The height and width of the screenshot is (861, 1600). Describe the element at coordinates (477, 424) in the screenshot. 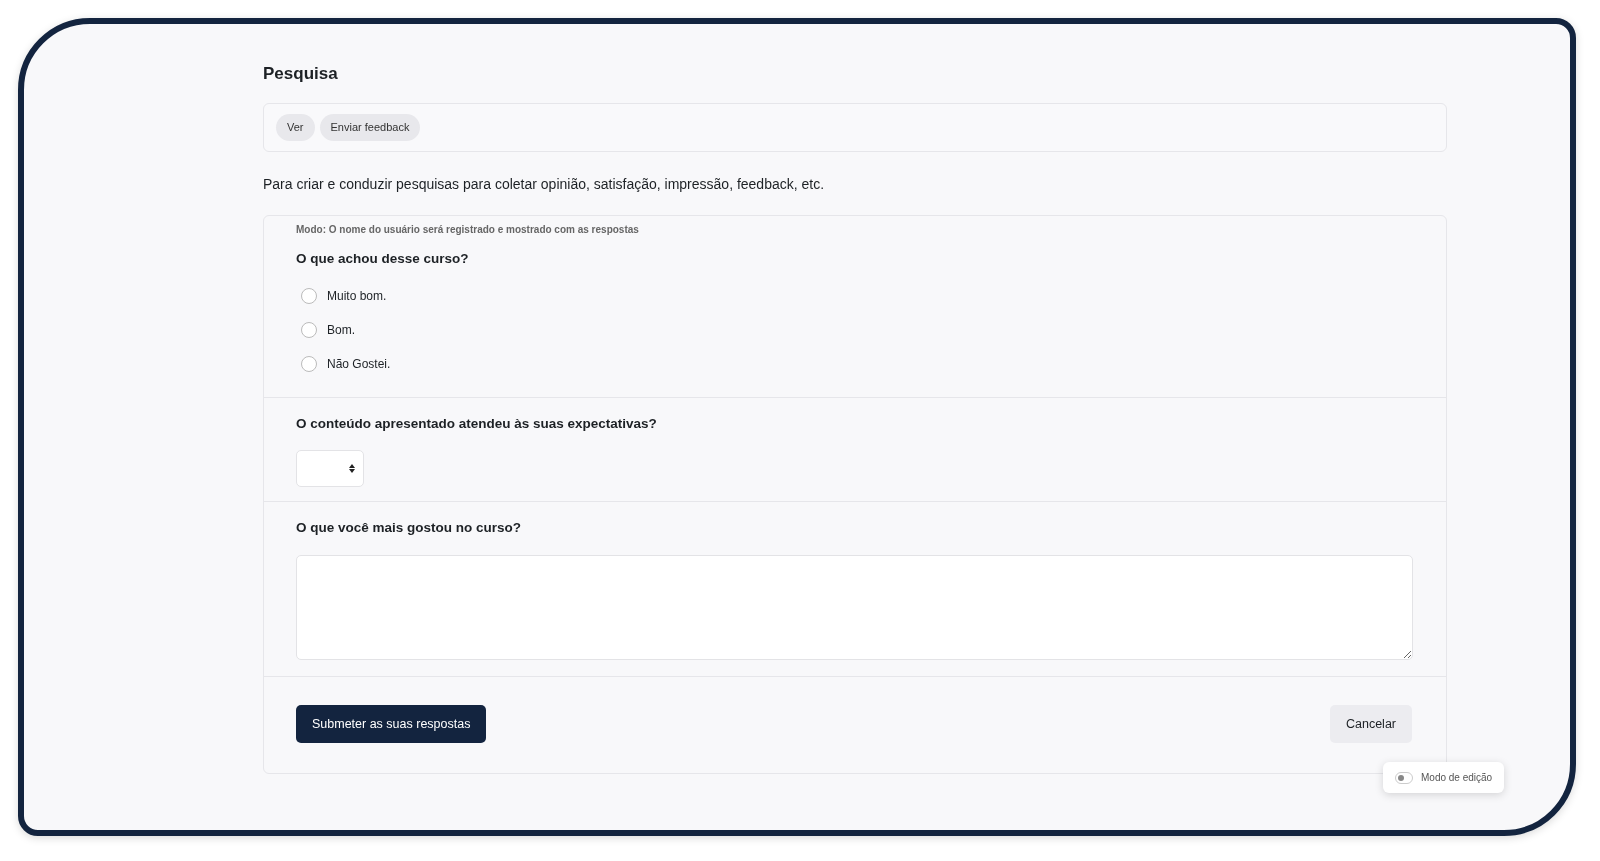

I see `question-label: O conteúdo apresentado atendeu às suas expectativas?` at that location.